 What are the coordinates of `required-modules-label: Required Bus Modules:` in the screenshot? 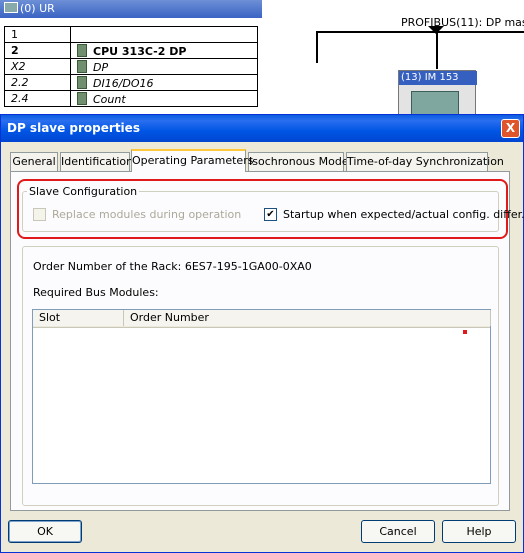 It's located at (96, 292).